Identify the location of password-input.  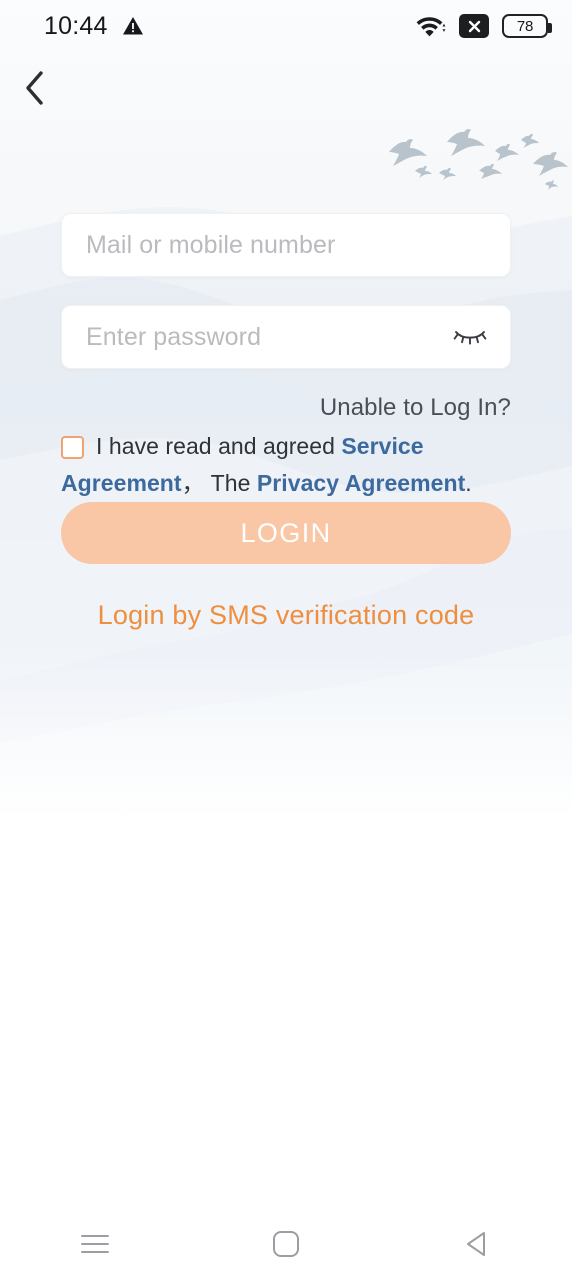
(267, 337).